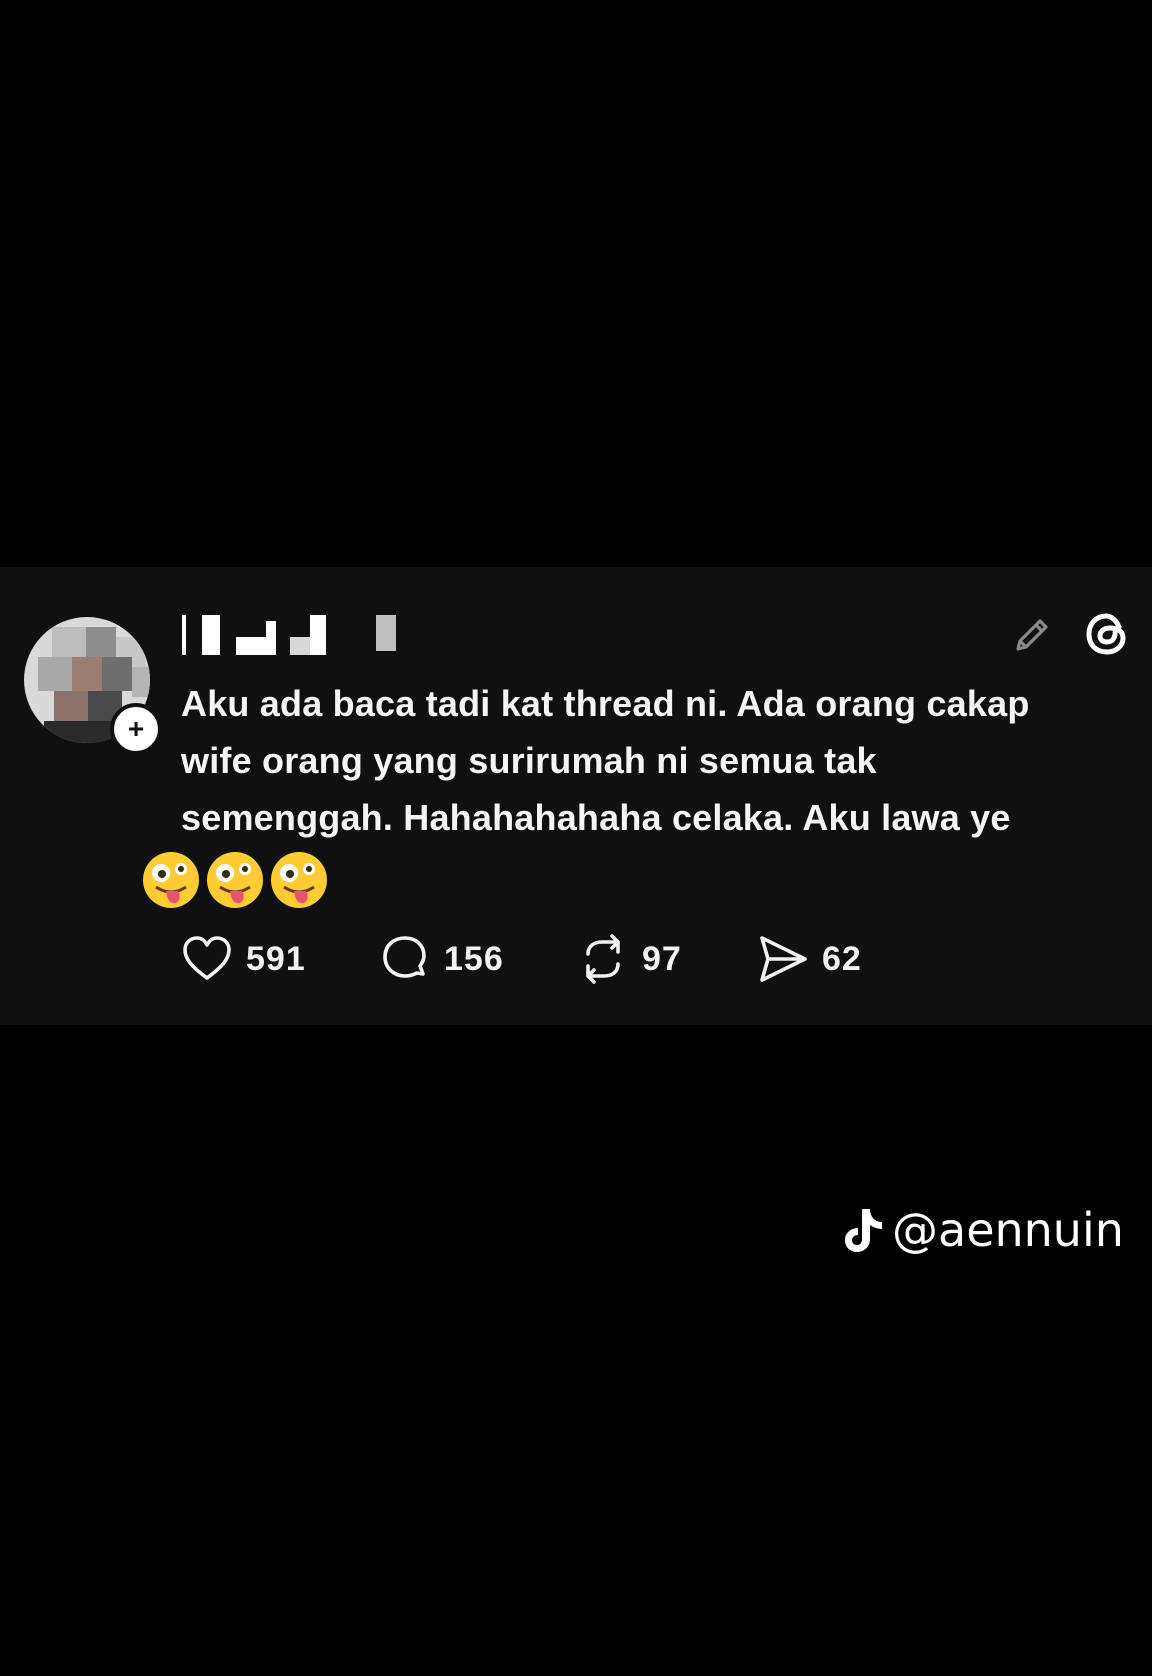 The image size is (1152, 1676). I want to click on pencil-icon, so click(1032, 635).